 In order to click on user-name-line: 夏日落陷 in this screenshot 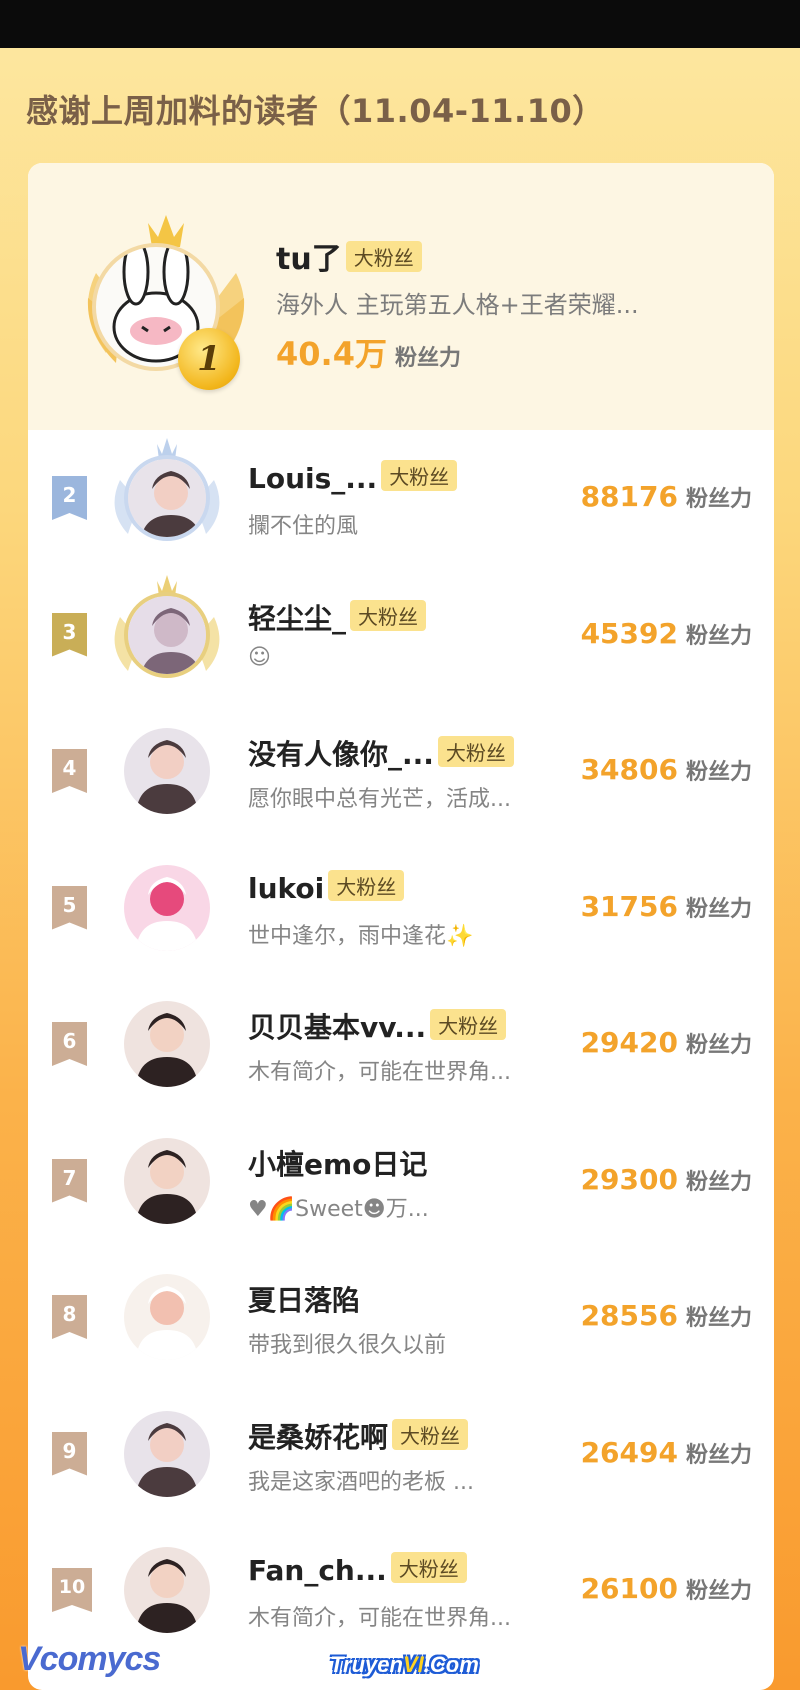, I will do `click(304, 1299)`.